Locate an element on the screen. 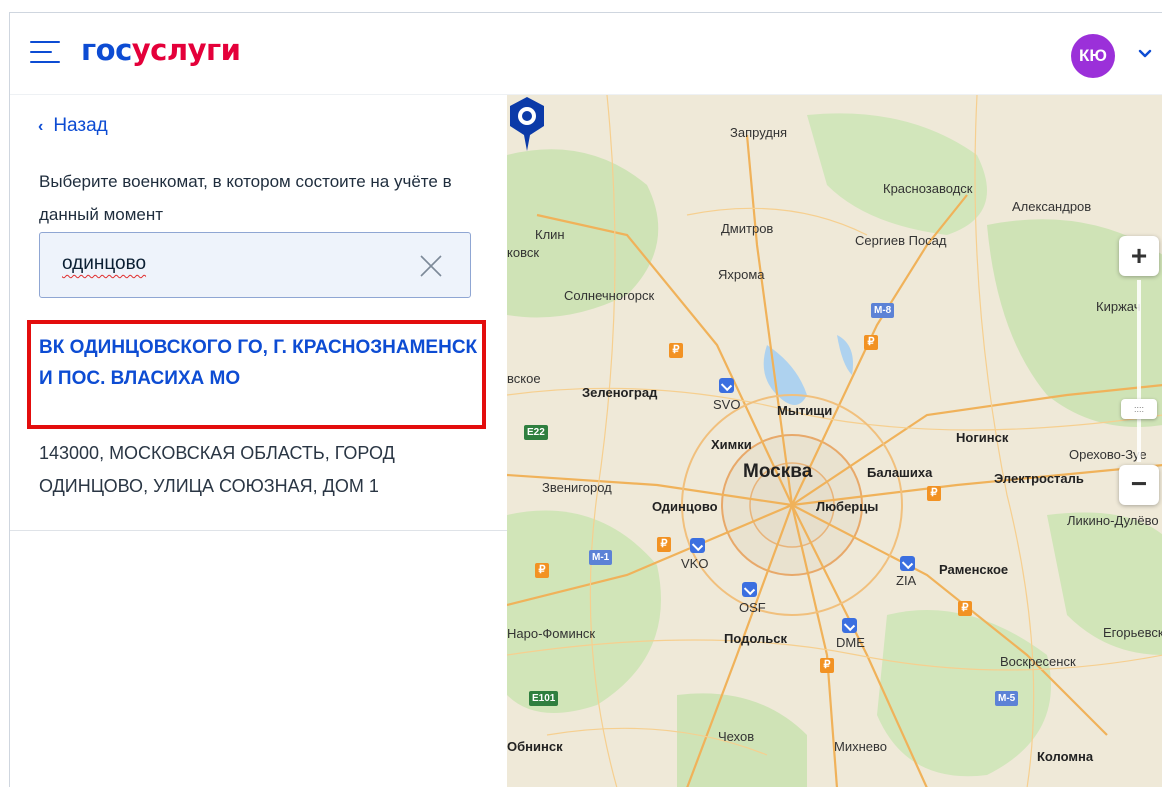  zoom-slider-track is located at coordinates (1139, 371).